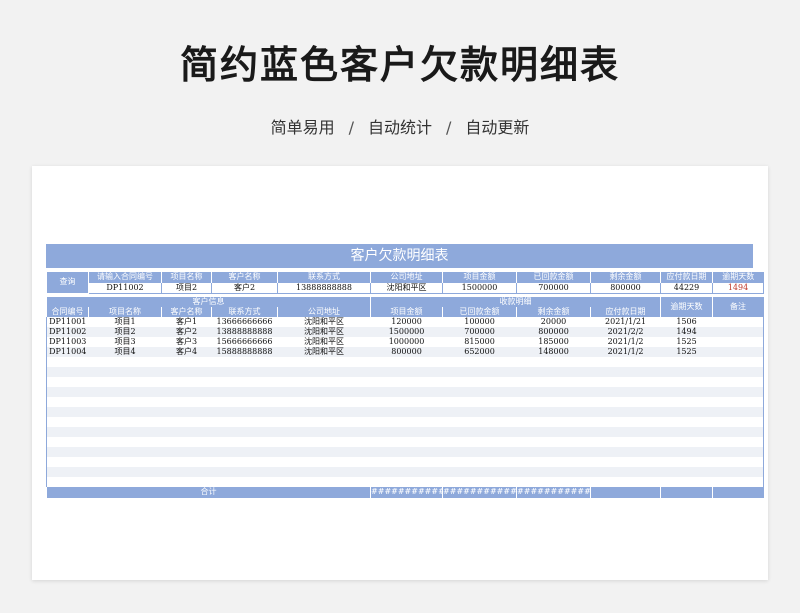 Image resolution: width=800 pixels, height=613 pixels. What do you see at coordinates (406, 341) in the screenshot?
I see `table-cell: 1000000` at bounding box center [406, 341].